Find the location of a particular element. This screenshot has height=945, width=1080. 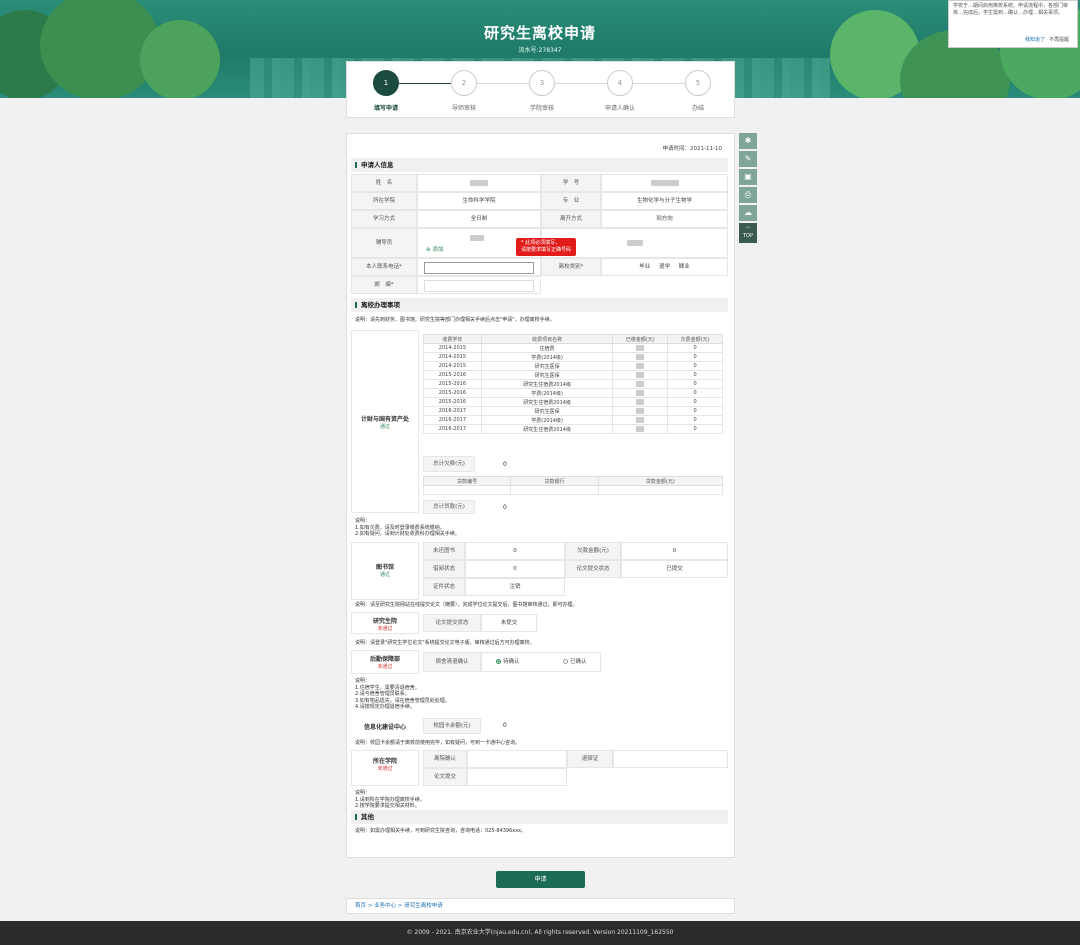

fee-row: 2014-2015 住宿费 0 is located at coordinates (573, 348).